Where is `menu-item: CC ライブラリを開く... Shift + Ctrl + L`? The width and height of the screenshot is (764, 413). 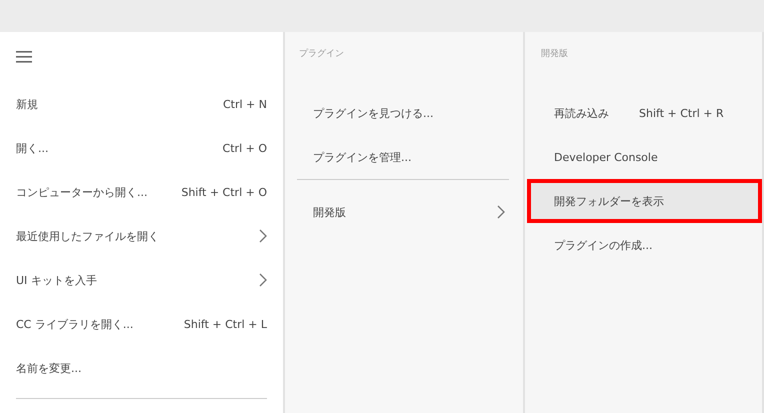
menu-item: CC ライブラリを開く... Shift + Ctrl + L is located at coordinates (141, 324).